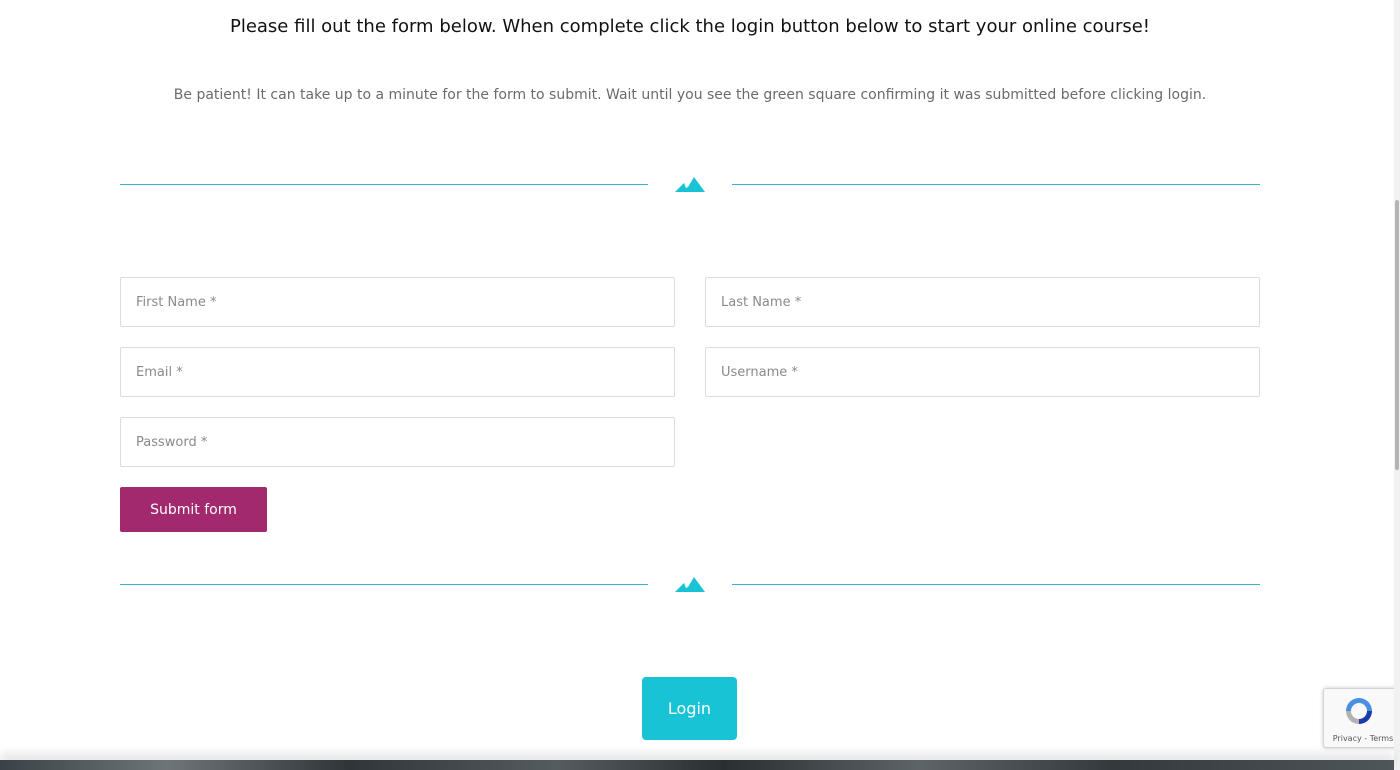  I want to click on password-input, so click(397, 442).